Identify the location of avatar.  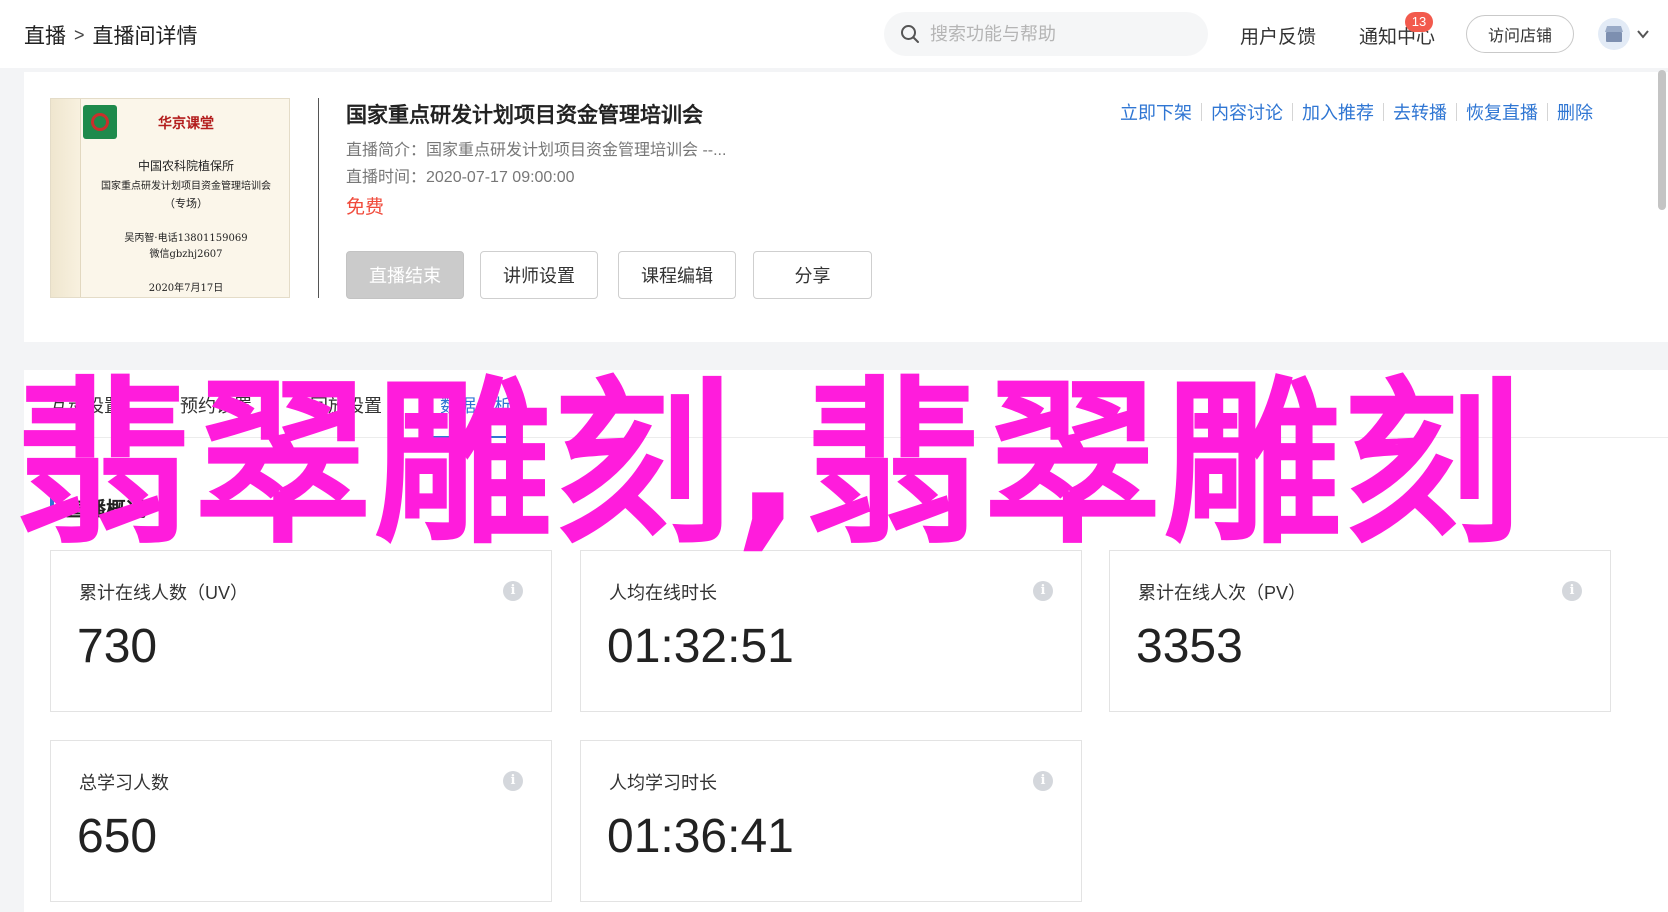
(1614, 34).